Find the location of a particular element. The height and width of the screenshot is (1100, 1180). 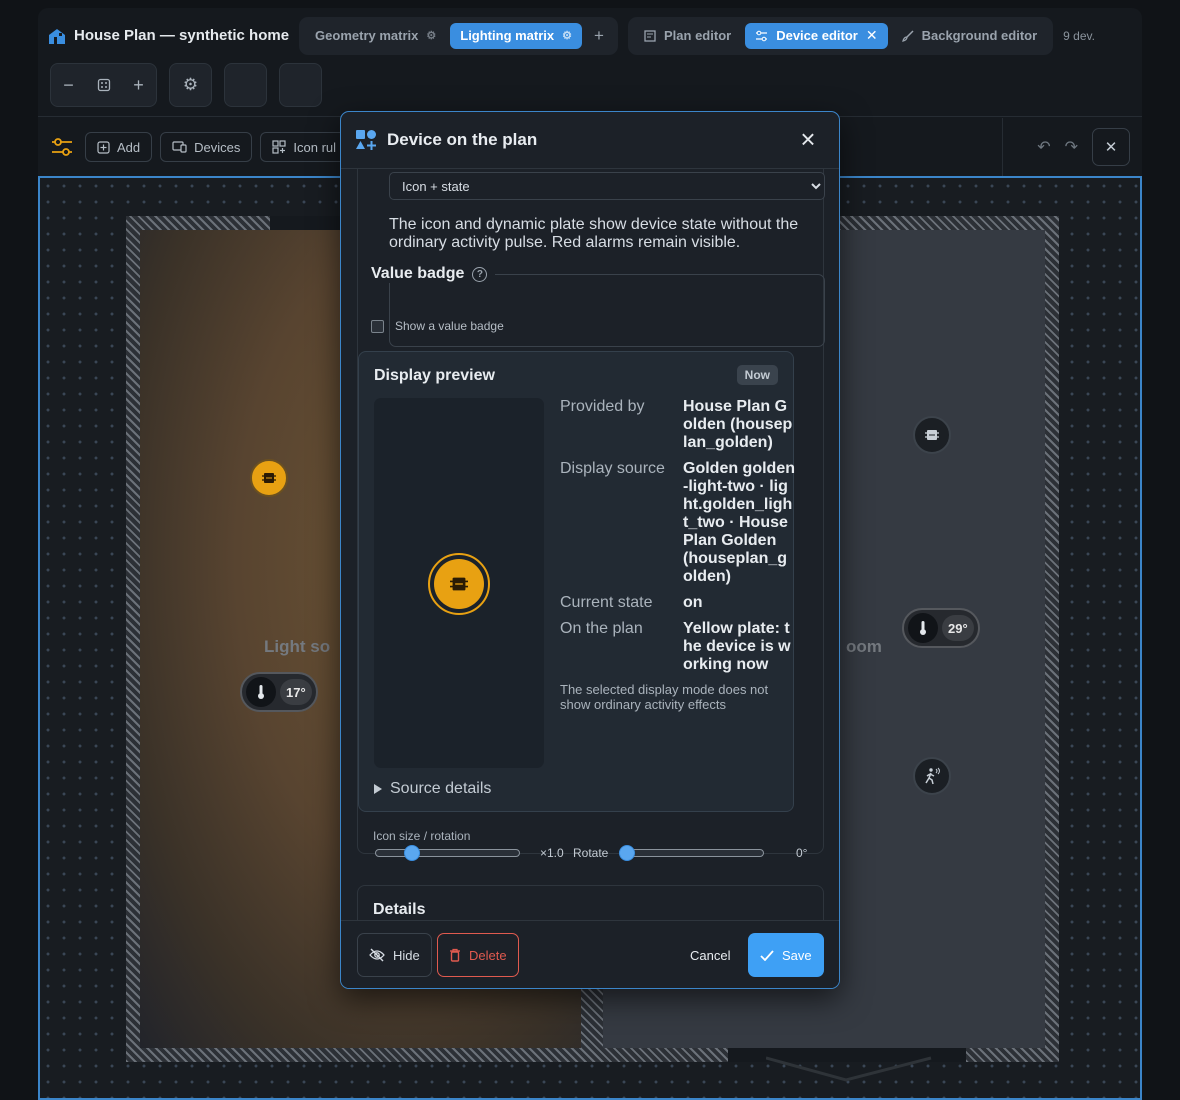

add-label: Add is located at coordinates (129, 147).